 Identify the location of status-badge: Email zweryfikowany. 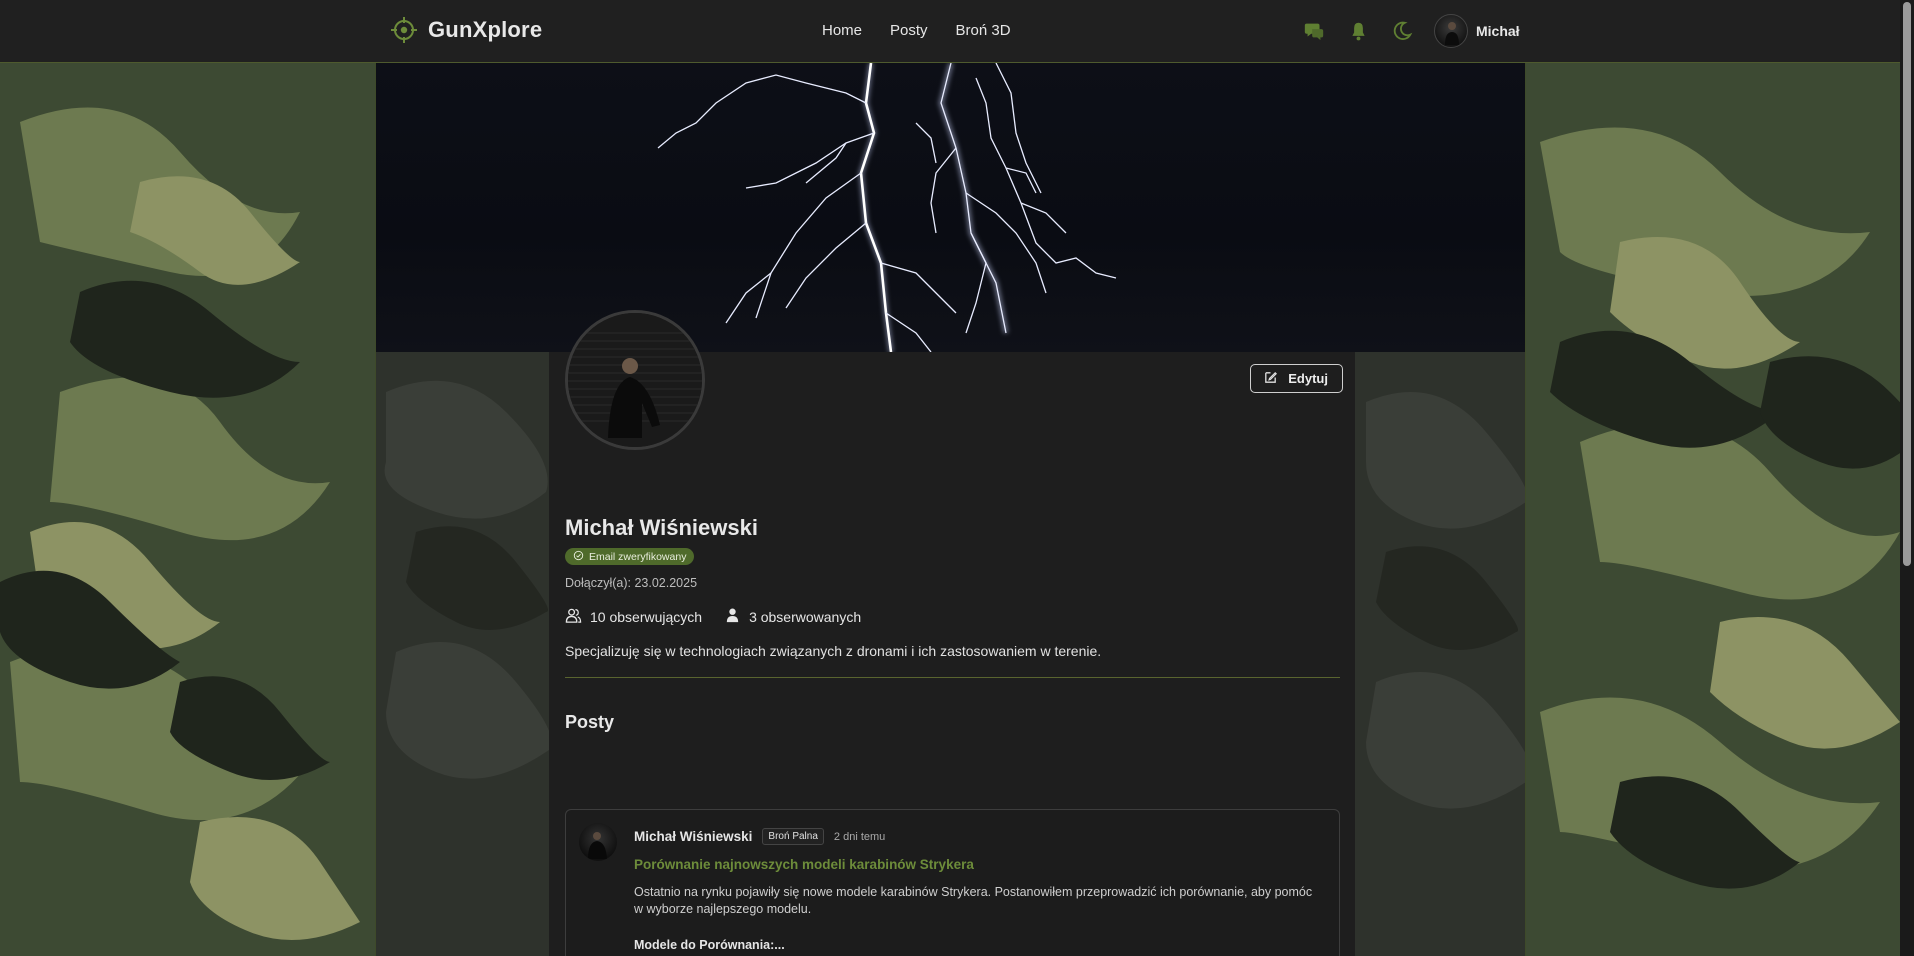
(630, 556).